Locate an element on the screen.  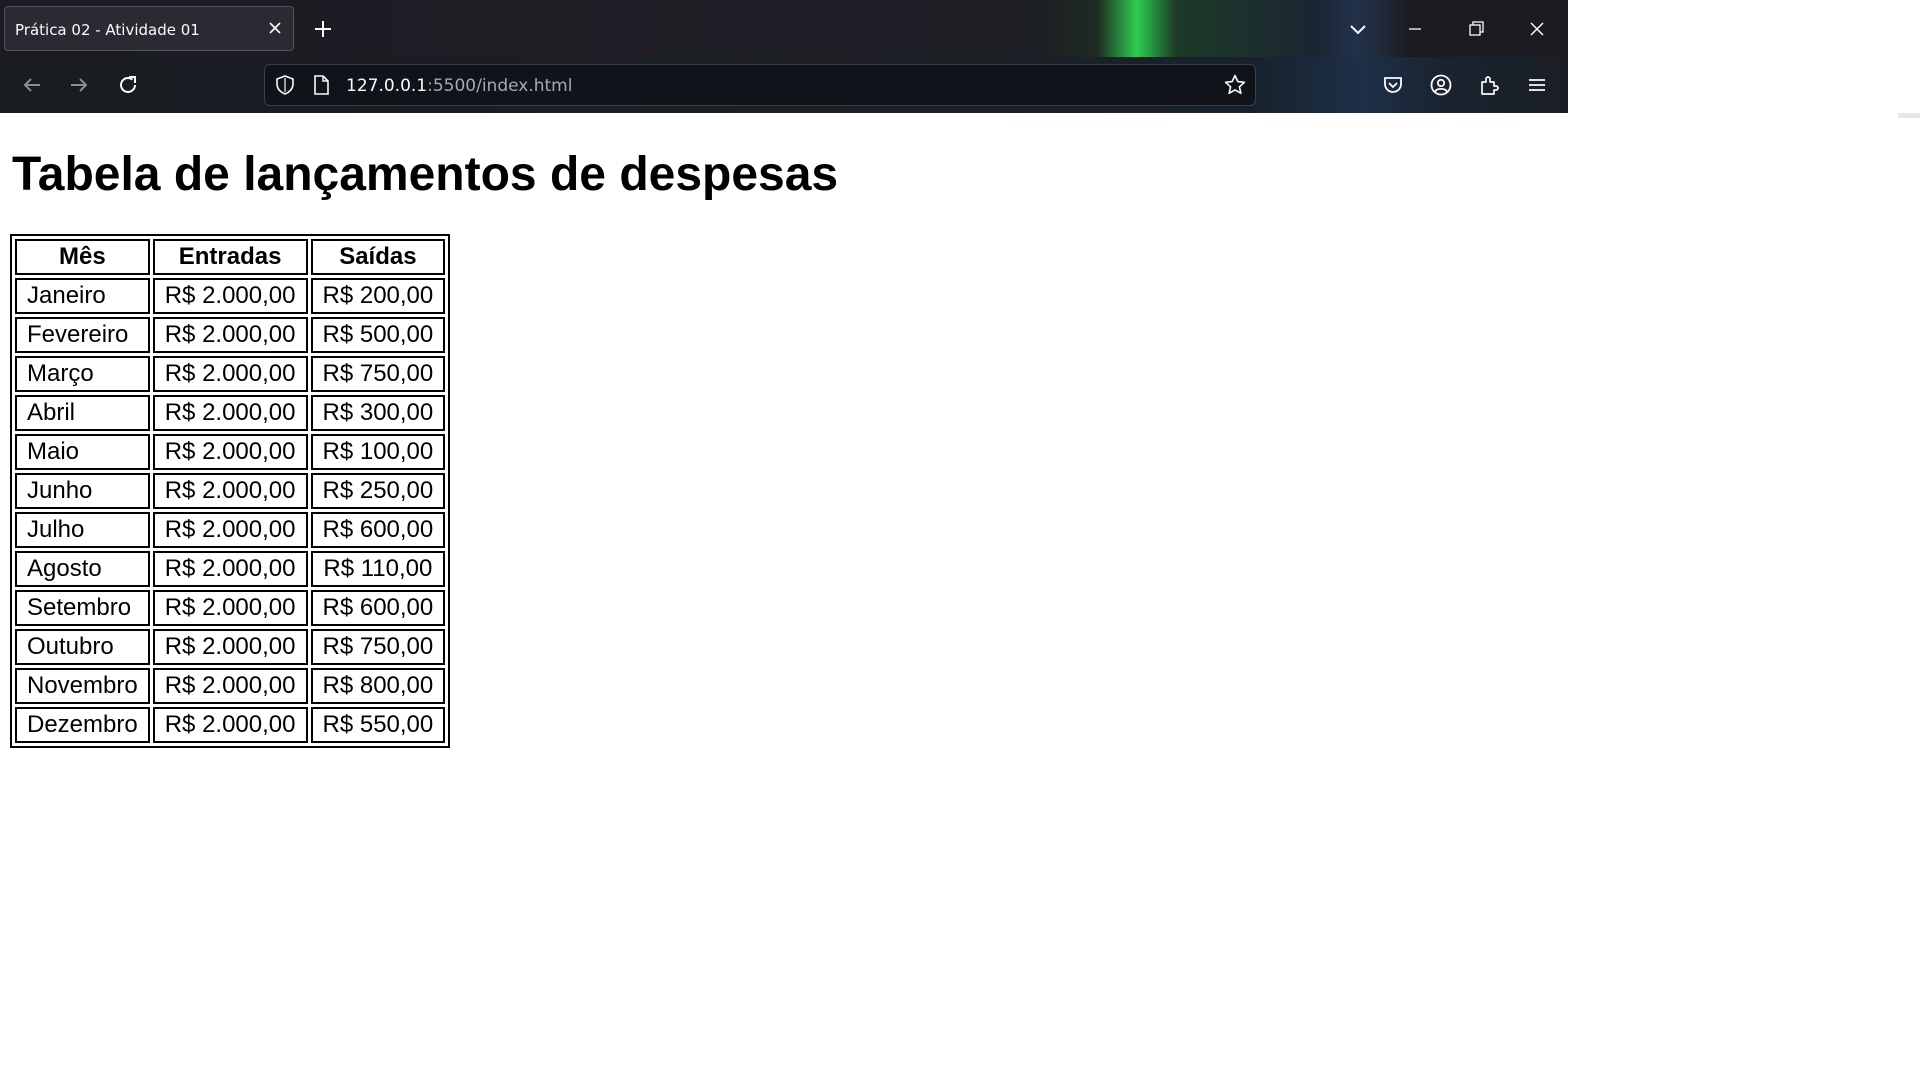
url-host: 127.0.0.1 is located at coordinates (387, 86).